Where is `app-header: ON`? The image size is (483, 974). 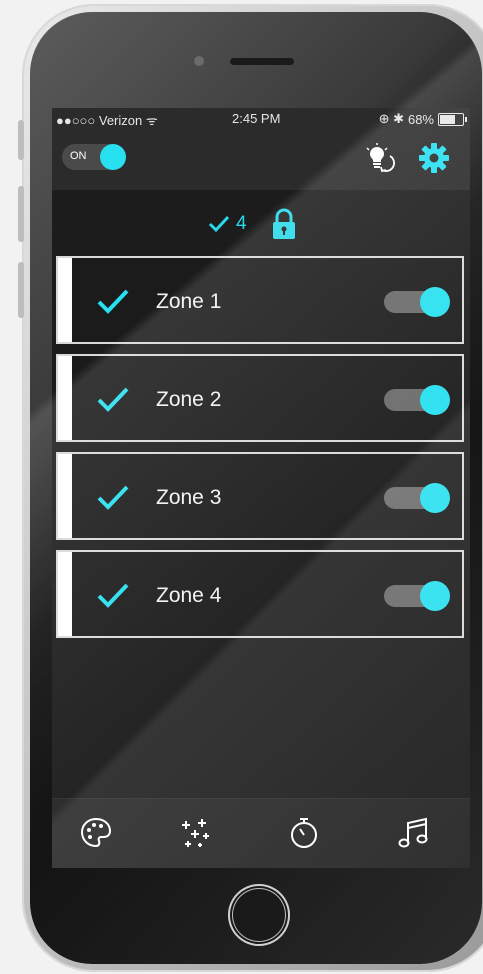 app-header: ON is located at coordinates (261, 160).